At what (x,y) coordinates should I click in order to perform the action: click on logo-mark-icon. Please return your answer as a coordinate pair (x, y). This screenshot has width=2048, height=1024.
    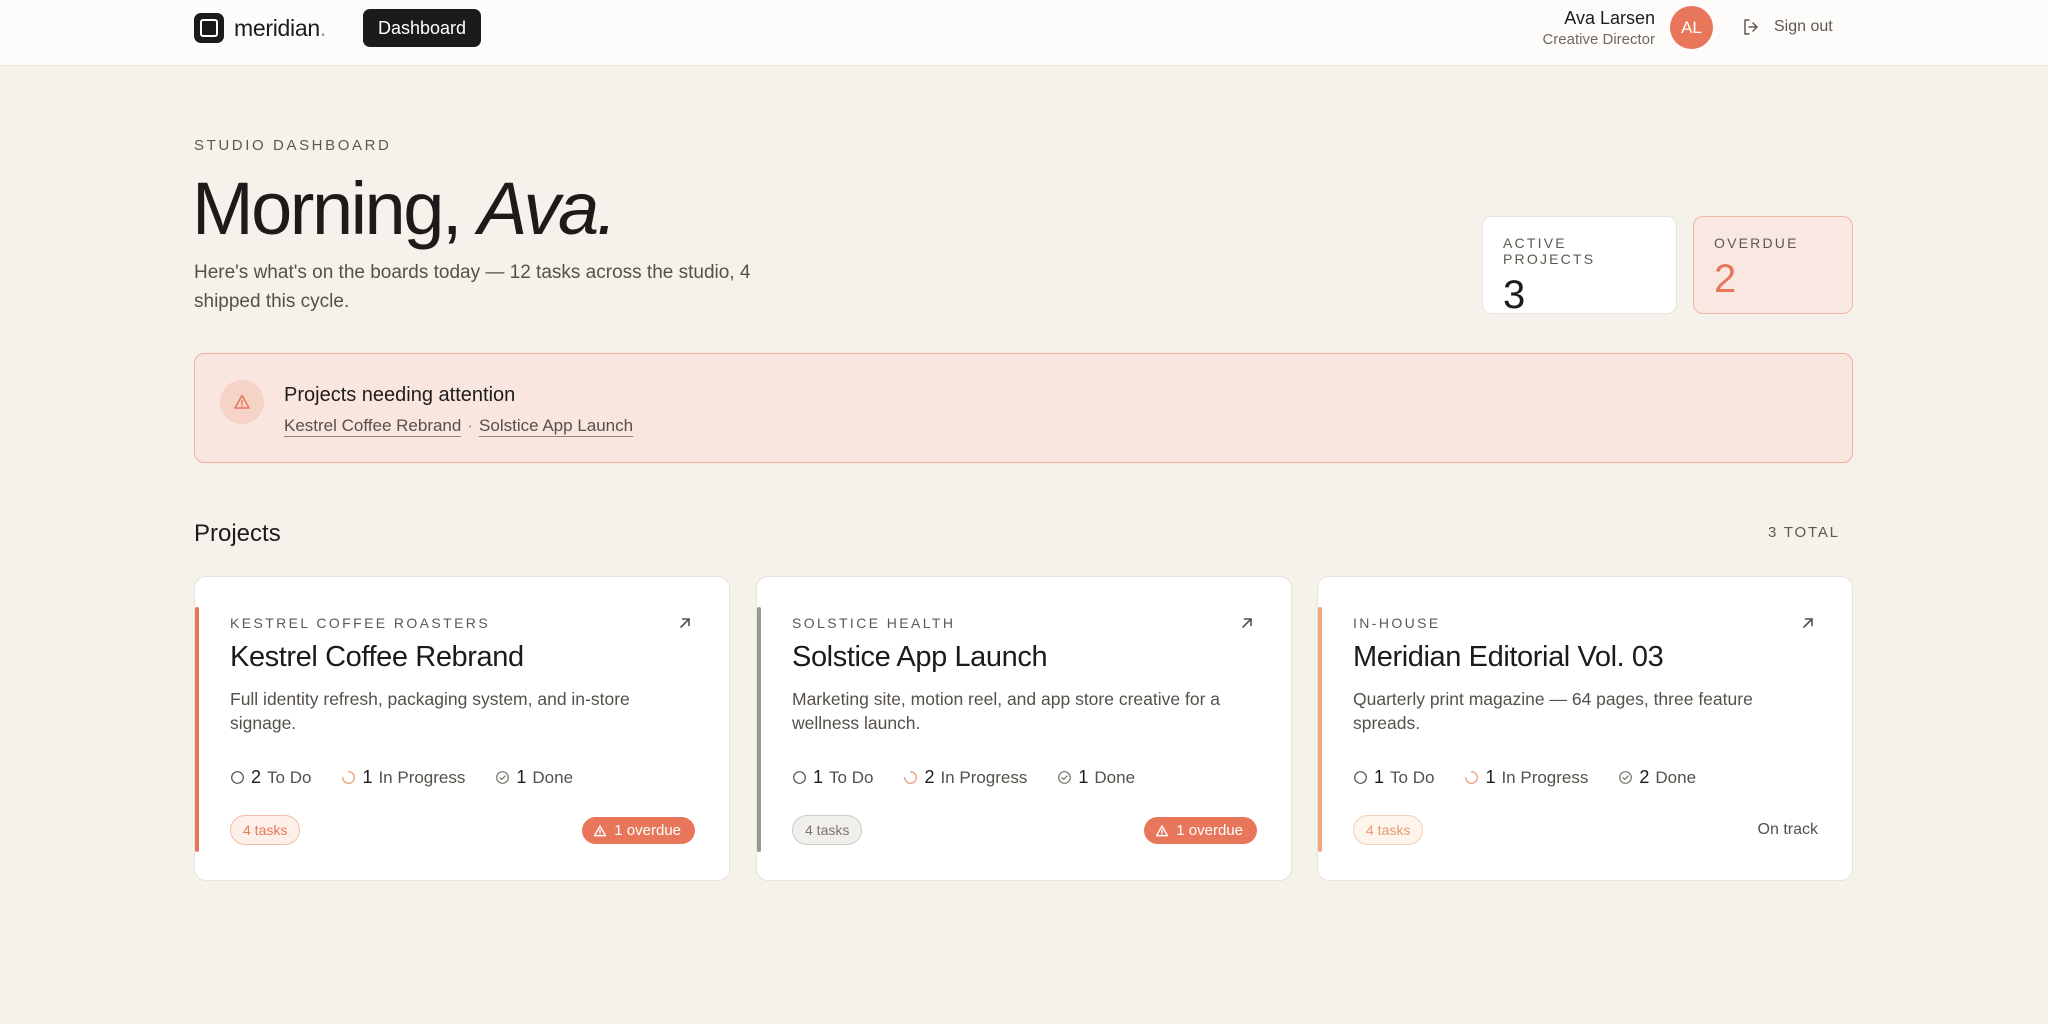
    Looking at the image, I should click on (209, 28).